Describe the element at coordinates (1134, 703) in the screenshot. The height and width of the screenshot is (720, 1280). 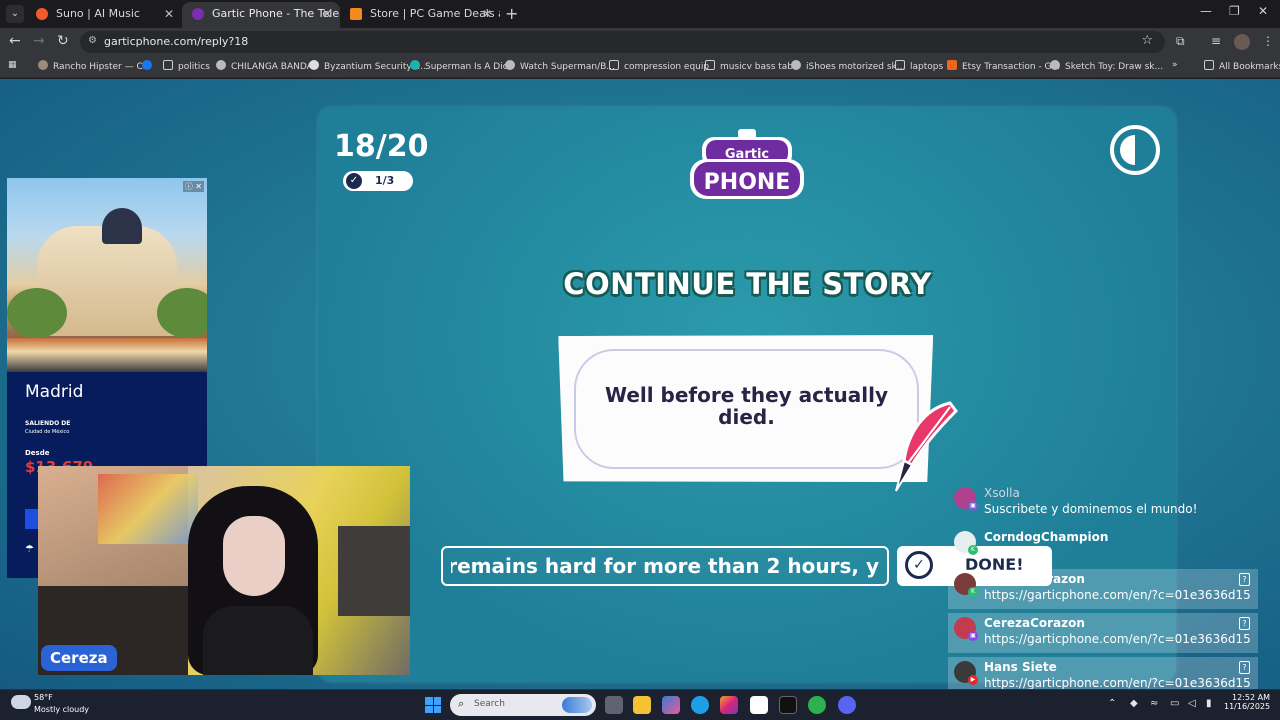
I see `bluetooth-icon: ◆` at that location.